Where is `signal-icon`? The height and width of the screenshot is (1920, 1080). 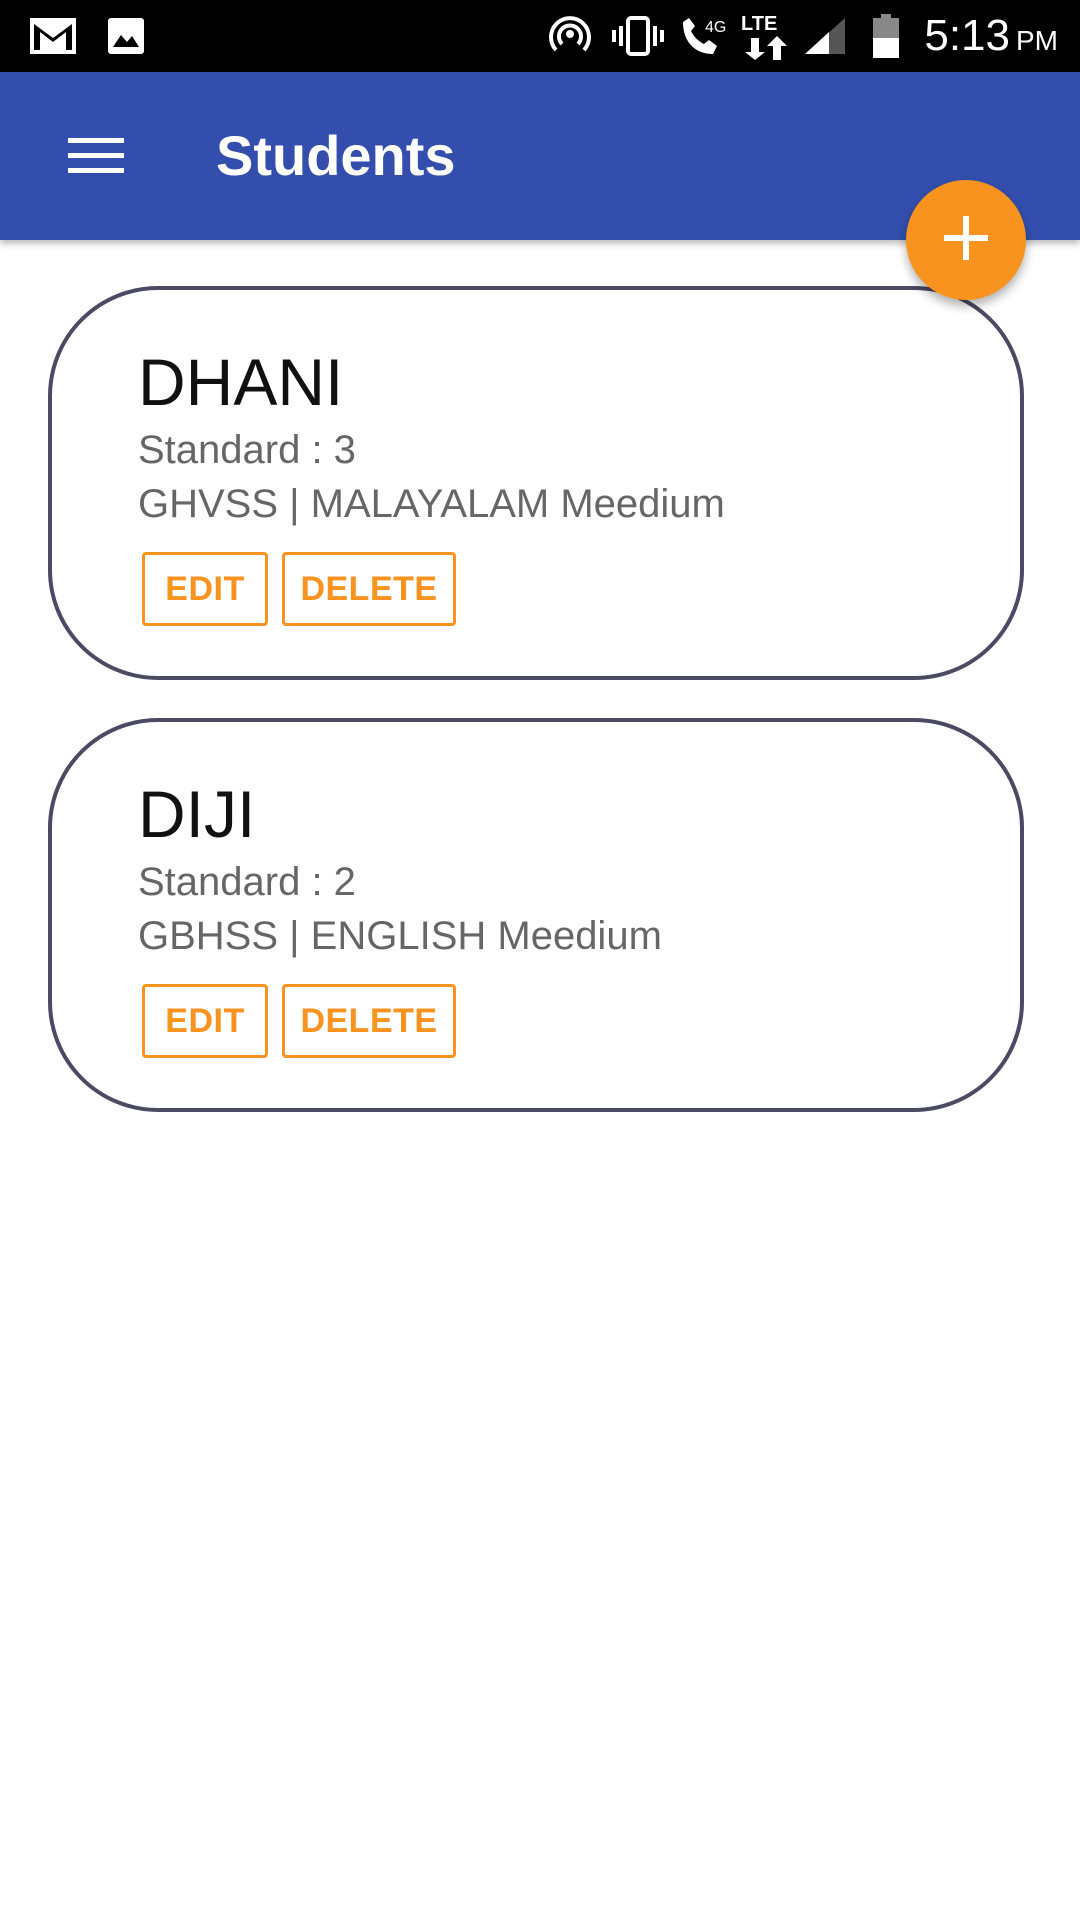 signal-icon is located at coordinates (825, 36).